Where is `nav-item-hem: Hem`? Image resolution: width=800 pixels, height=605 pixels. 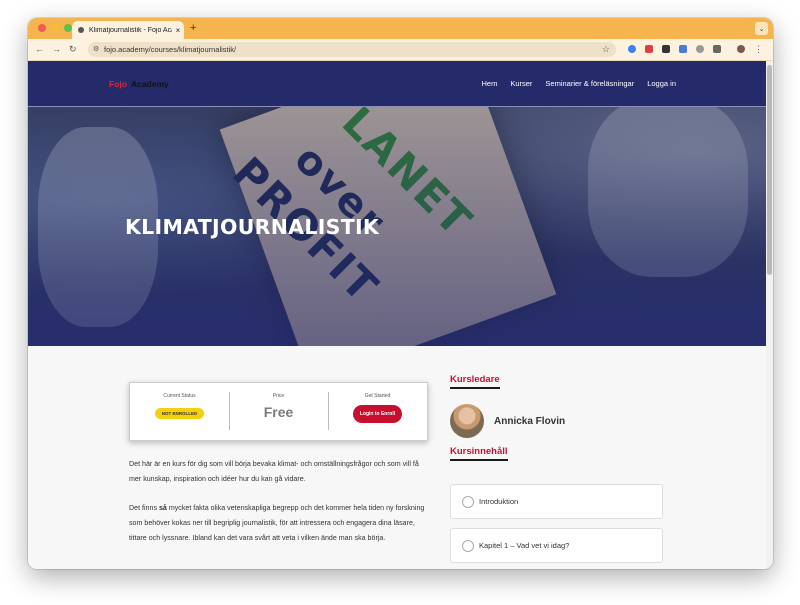 nav-item-hem: Hem is located at coordinates (489, 83).